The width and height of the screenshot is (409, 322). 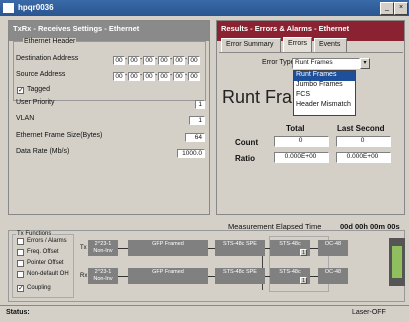 I want to click on laser-status: Laser-OFF, so click(x=369, y=312).